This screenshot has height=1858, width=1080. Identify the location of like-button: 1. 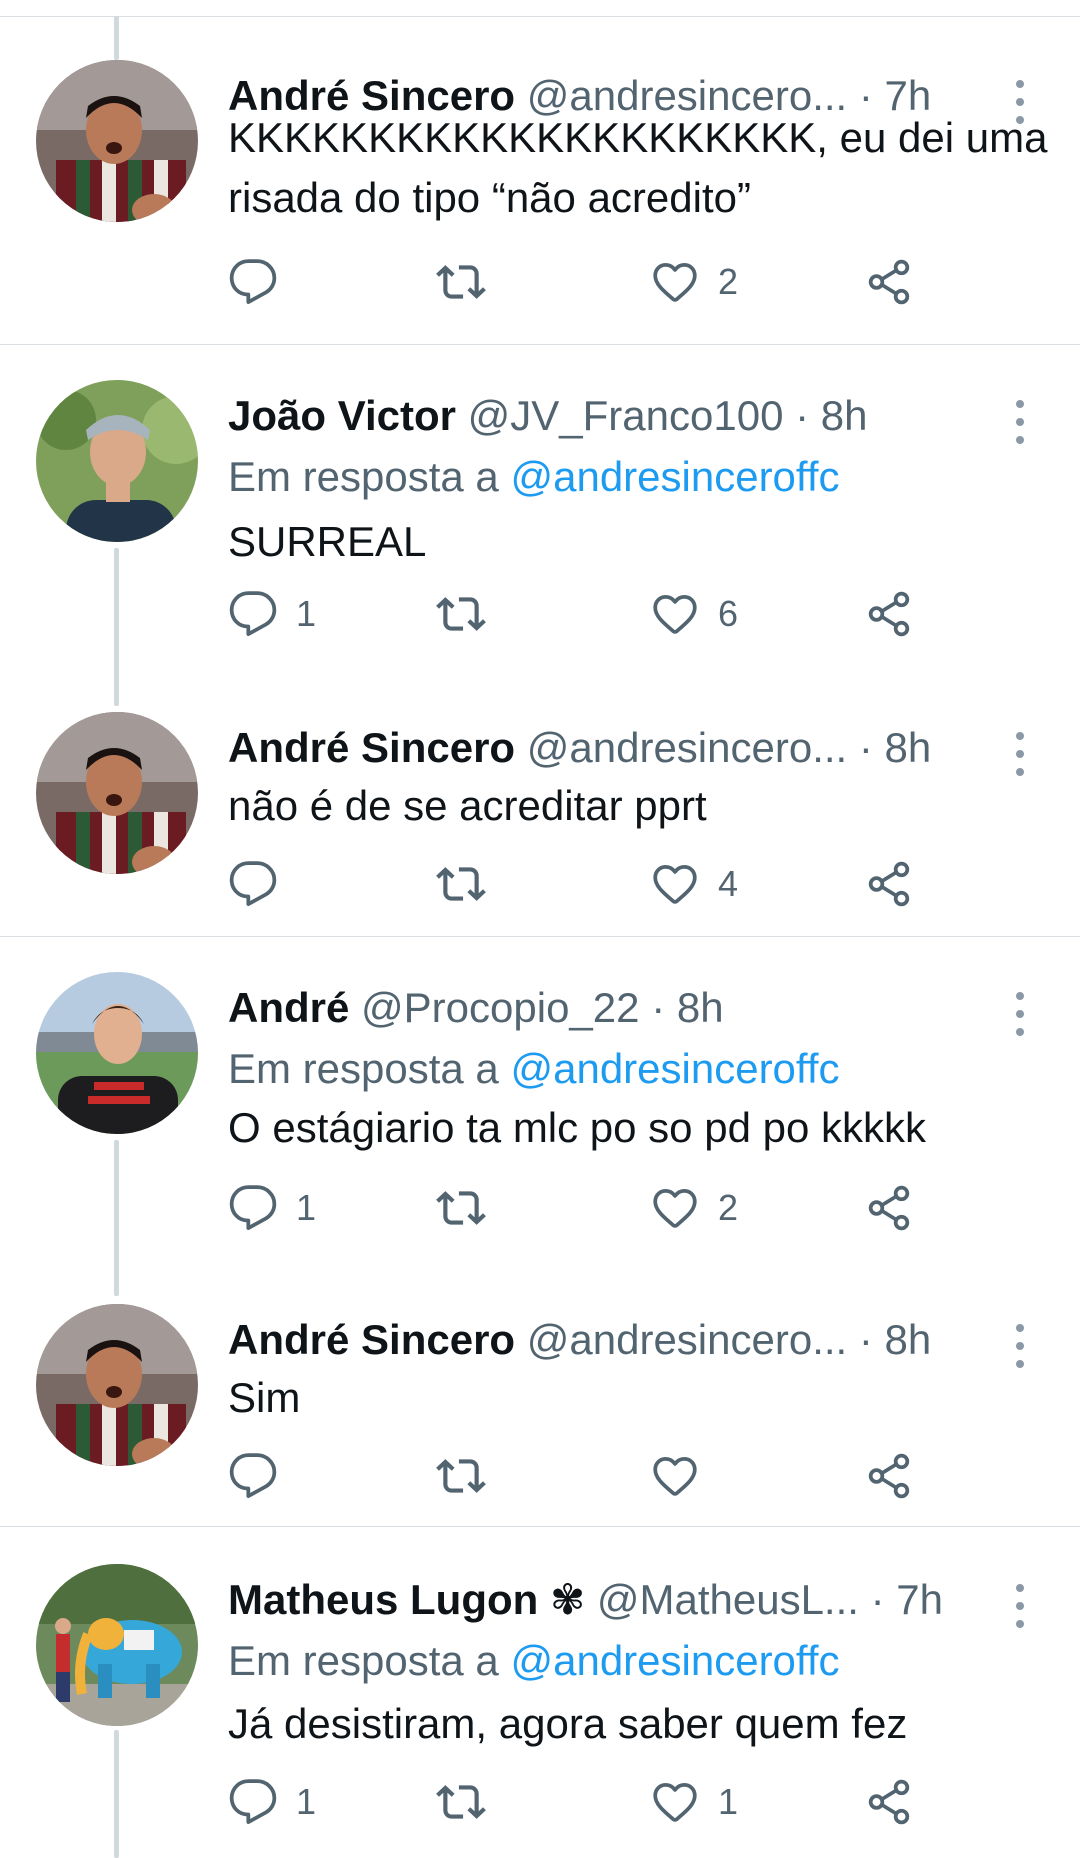
(694, 1802).